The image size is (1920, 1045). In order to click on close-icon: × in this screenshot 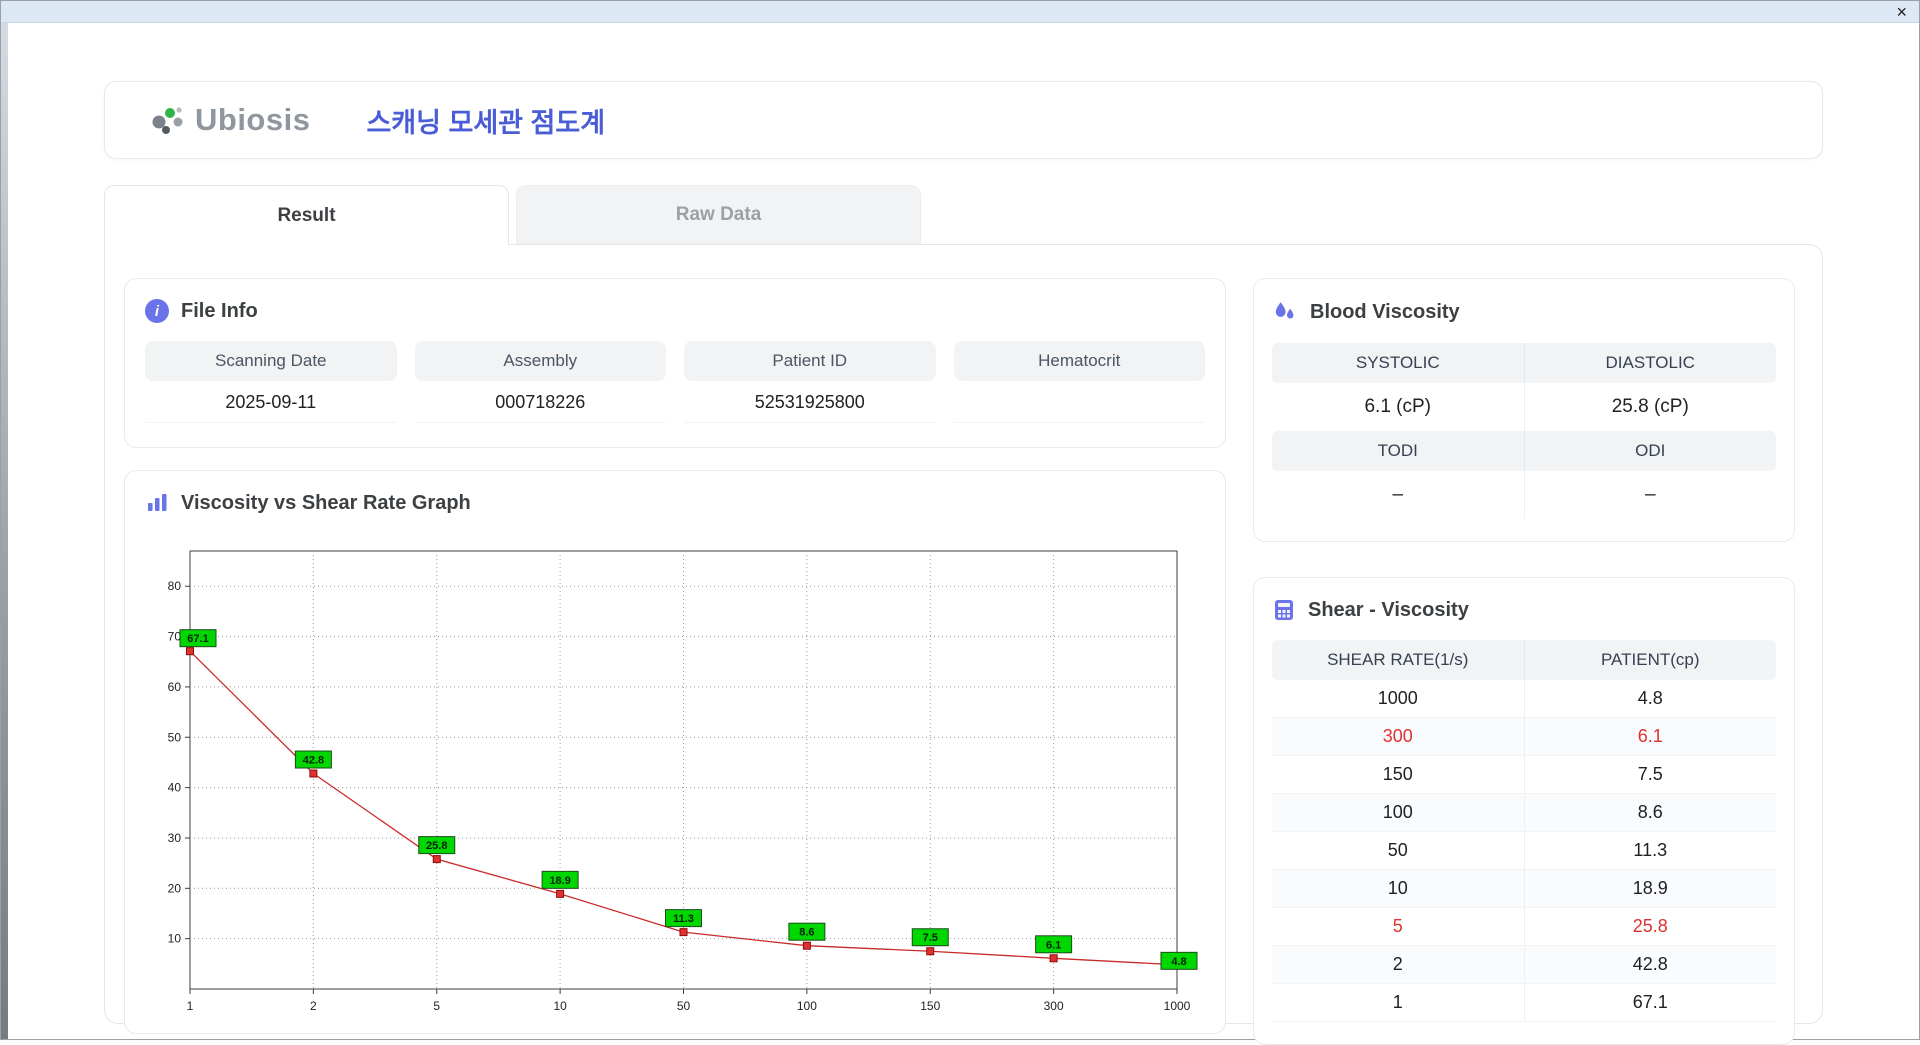, I will do `click(1901, 12)`.